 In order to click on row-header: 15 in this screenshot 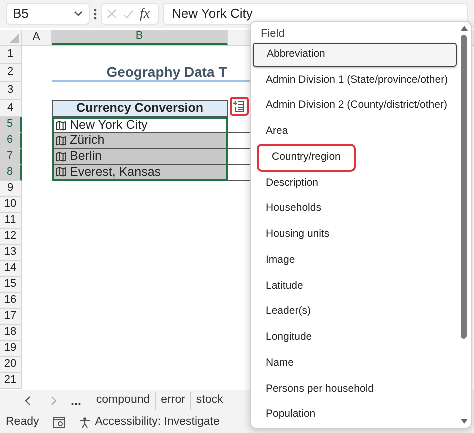, I will do `click(11, 285)`.